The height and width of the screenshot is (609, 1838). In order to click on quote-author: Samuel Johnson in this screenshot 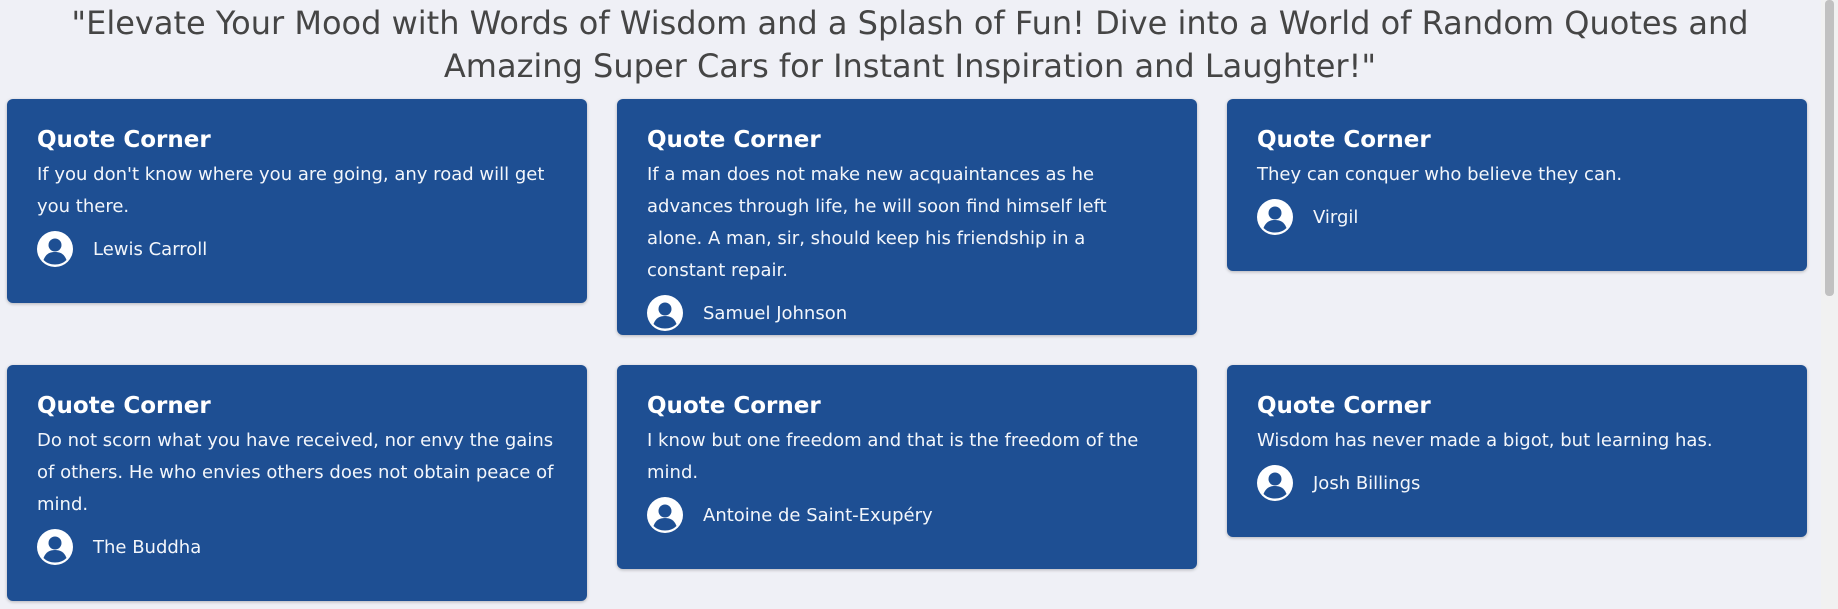, I will do `click(907, 313)`.